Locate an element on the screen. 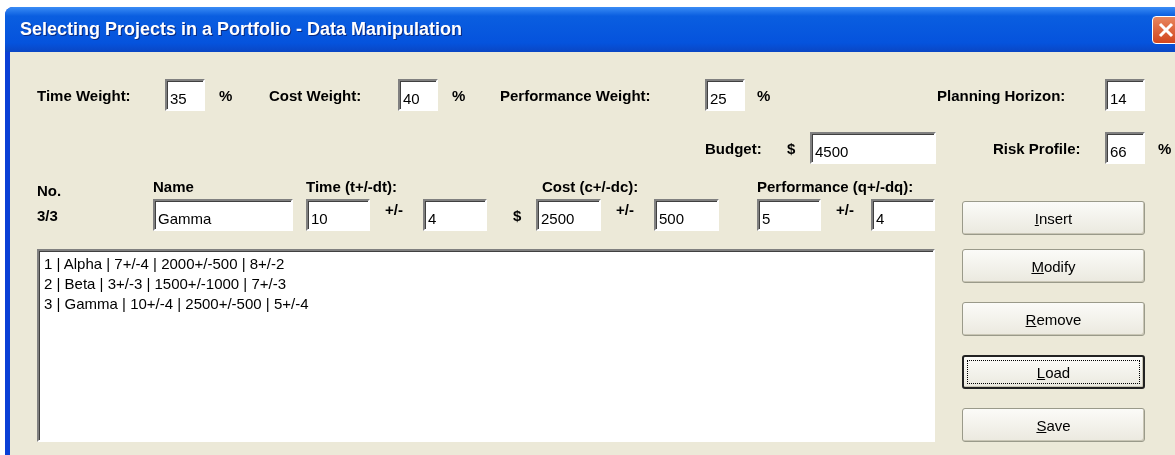 Image resolution: width=1175 pixels, height=455 pixels. budget-label: Budget: is located at coordinates (734, 148).